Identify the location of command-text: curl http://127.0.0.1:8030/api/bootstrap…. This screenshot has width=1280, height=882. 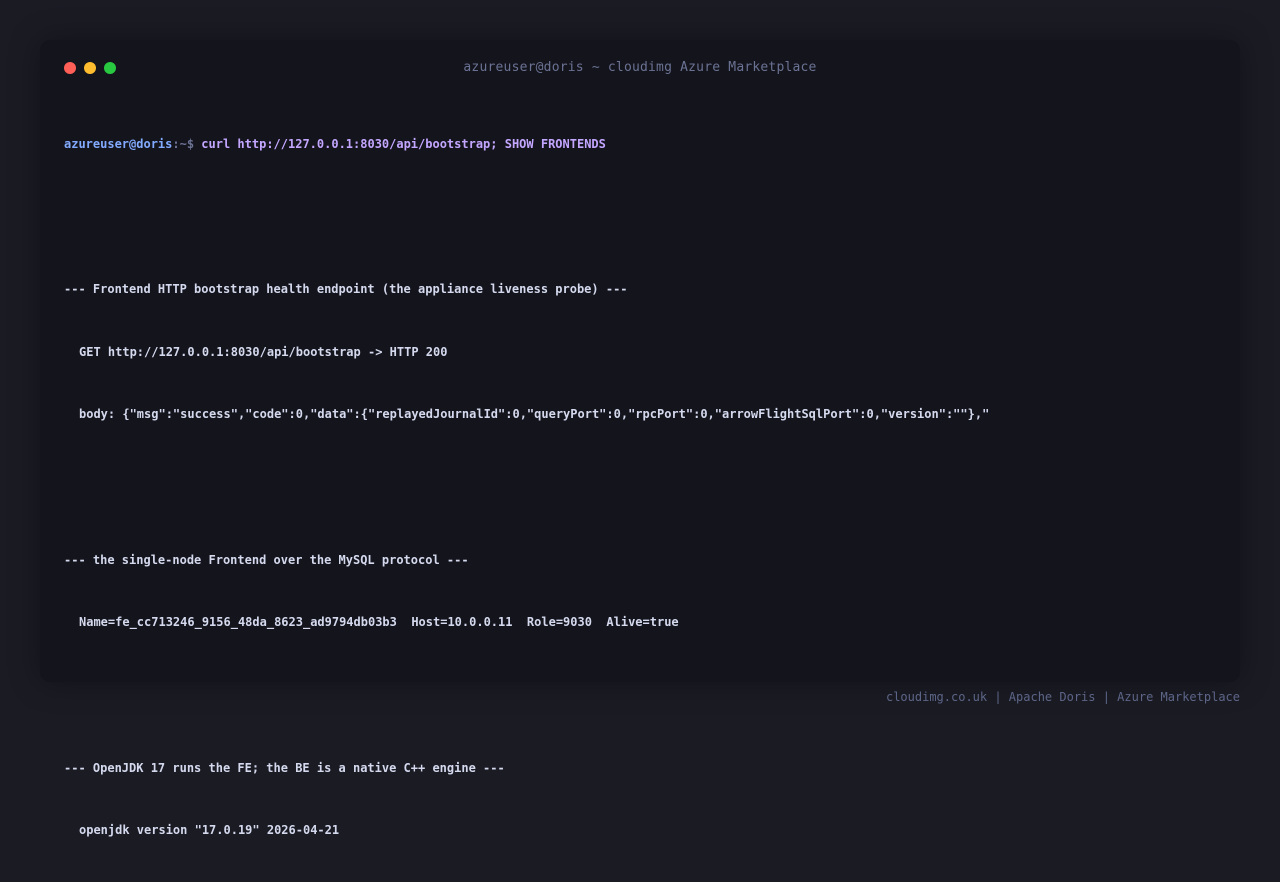
(403, 143).